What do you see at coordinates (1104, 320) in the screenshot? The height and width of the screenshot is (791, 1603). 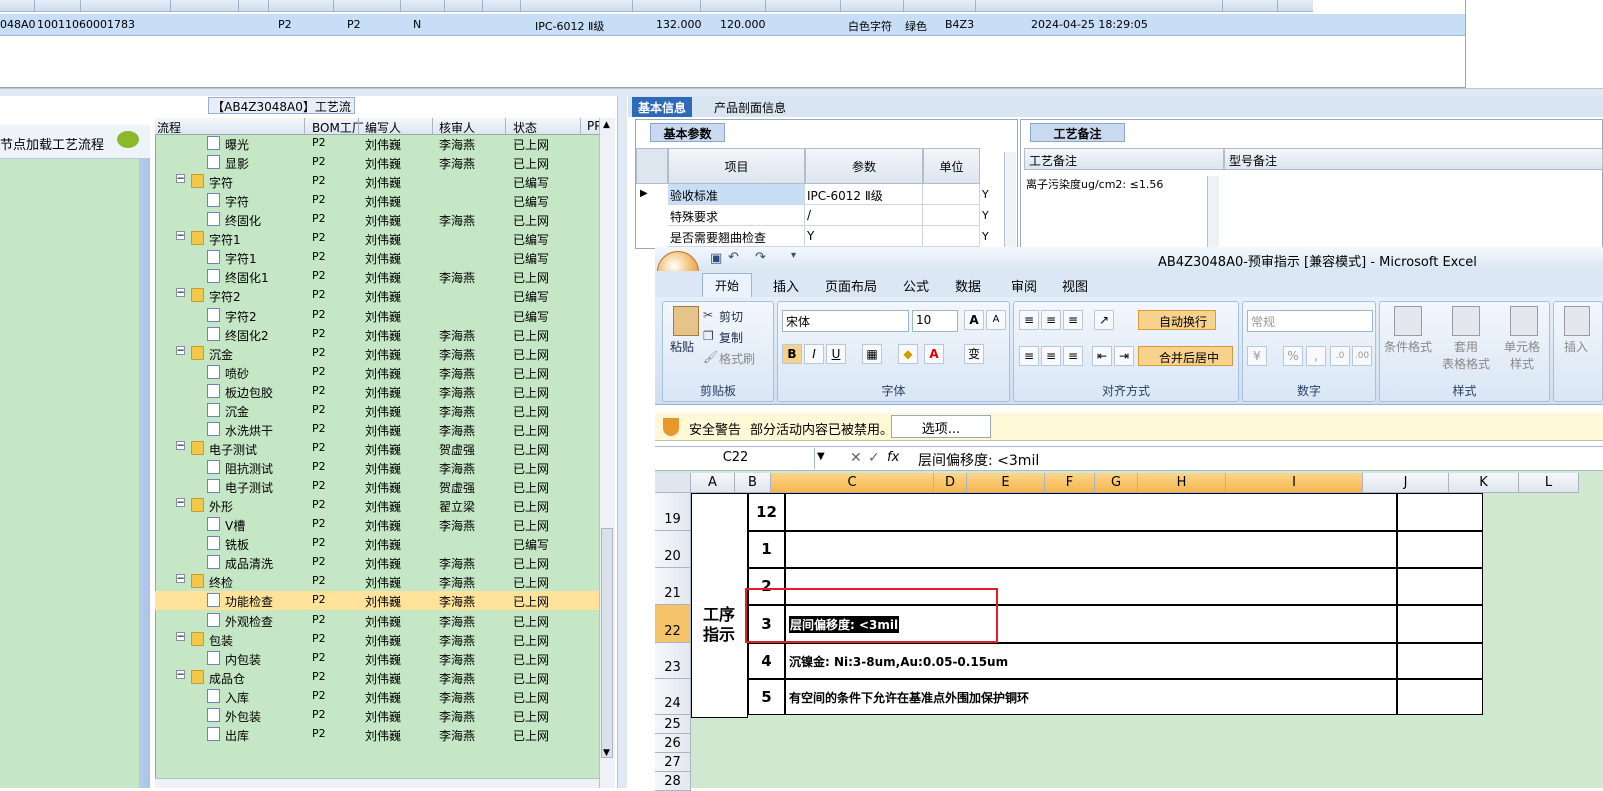 I see `orientation-icon: ↗` at bounding box center [1104, 320].